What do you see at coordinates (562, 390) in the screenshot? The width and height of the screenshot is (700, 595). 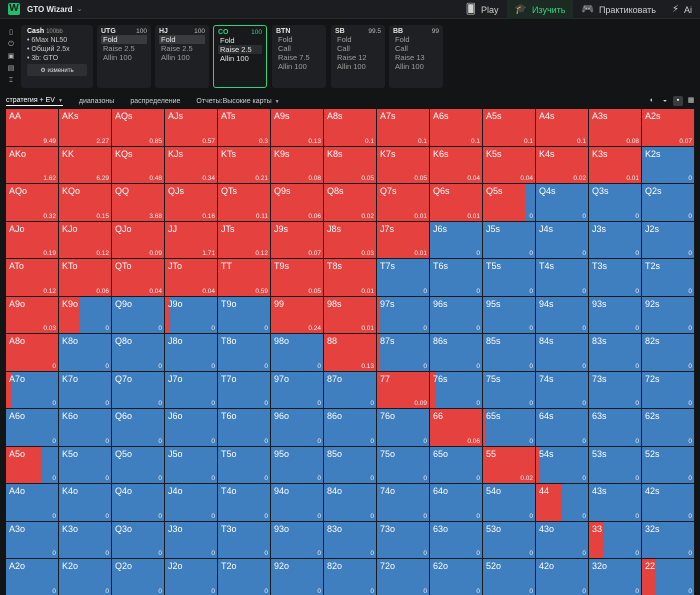 I see `hand-cell-74s: 74s 0` at bounding box center [562, 390].